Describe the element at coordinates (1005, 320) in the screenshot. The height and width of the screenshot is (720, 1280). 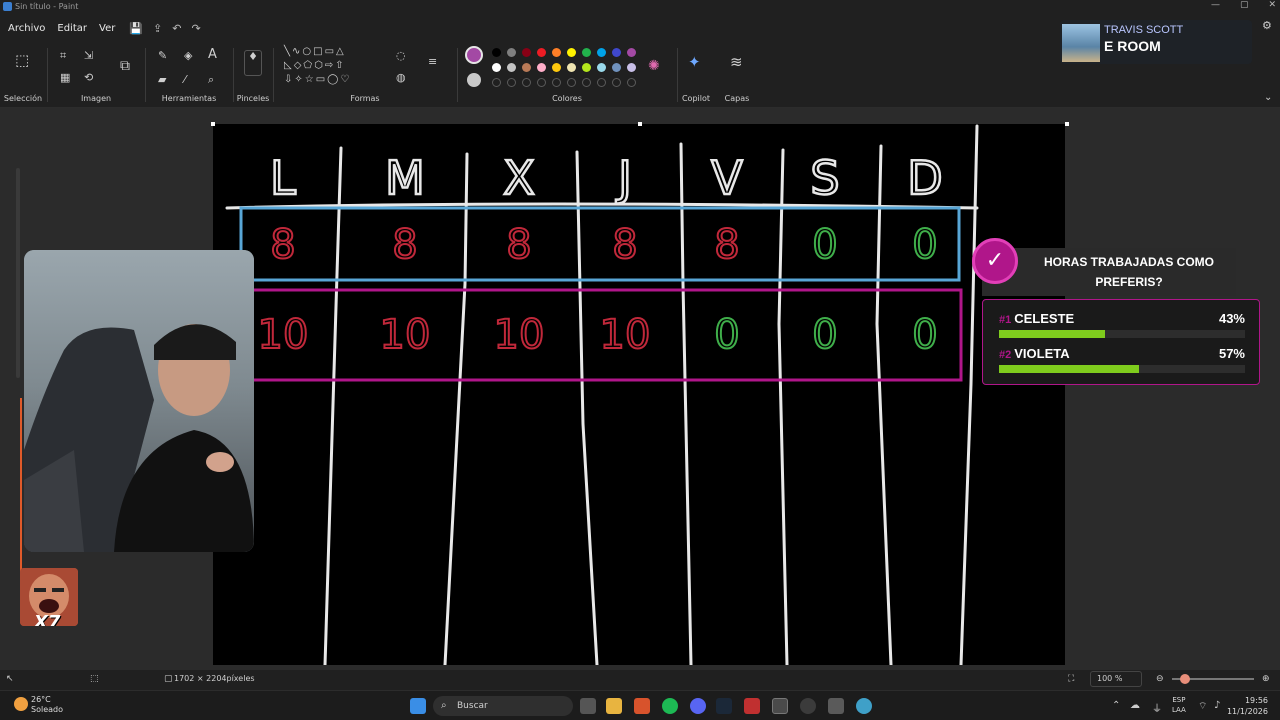
I see `poll-option-number: #1` at that location.